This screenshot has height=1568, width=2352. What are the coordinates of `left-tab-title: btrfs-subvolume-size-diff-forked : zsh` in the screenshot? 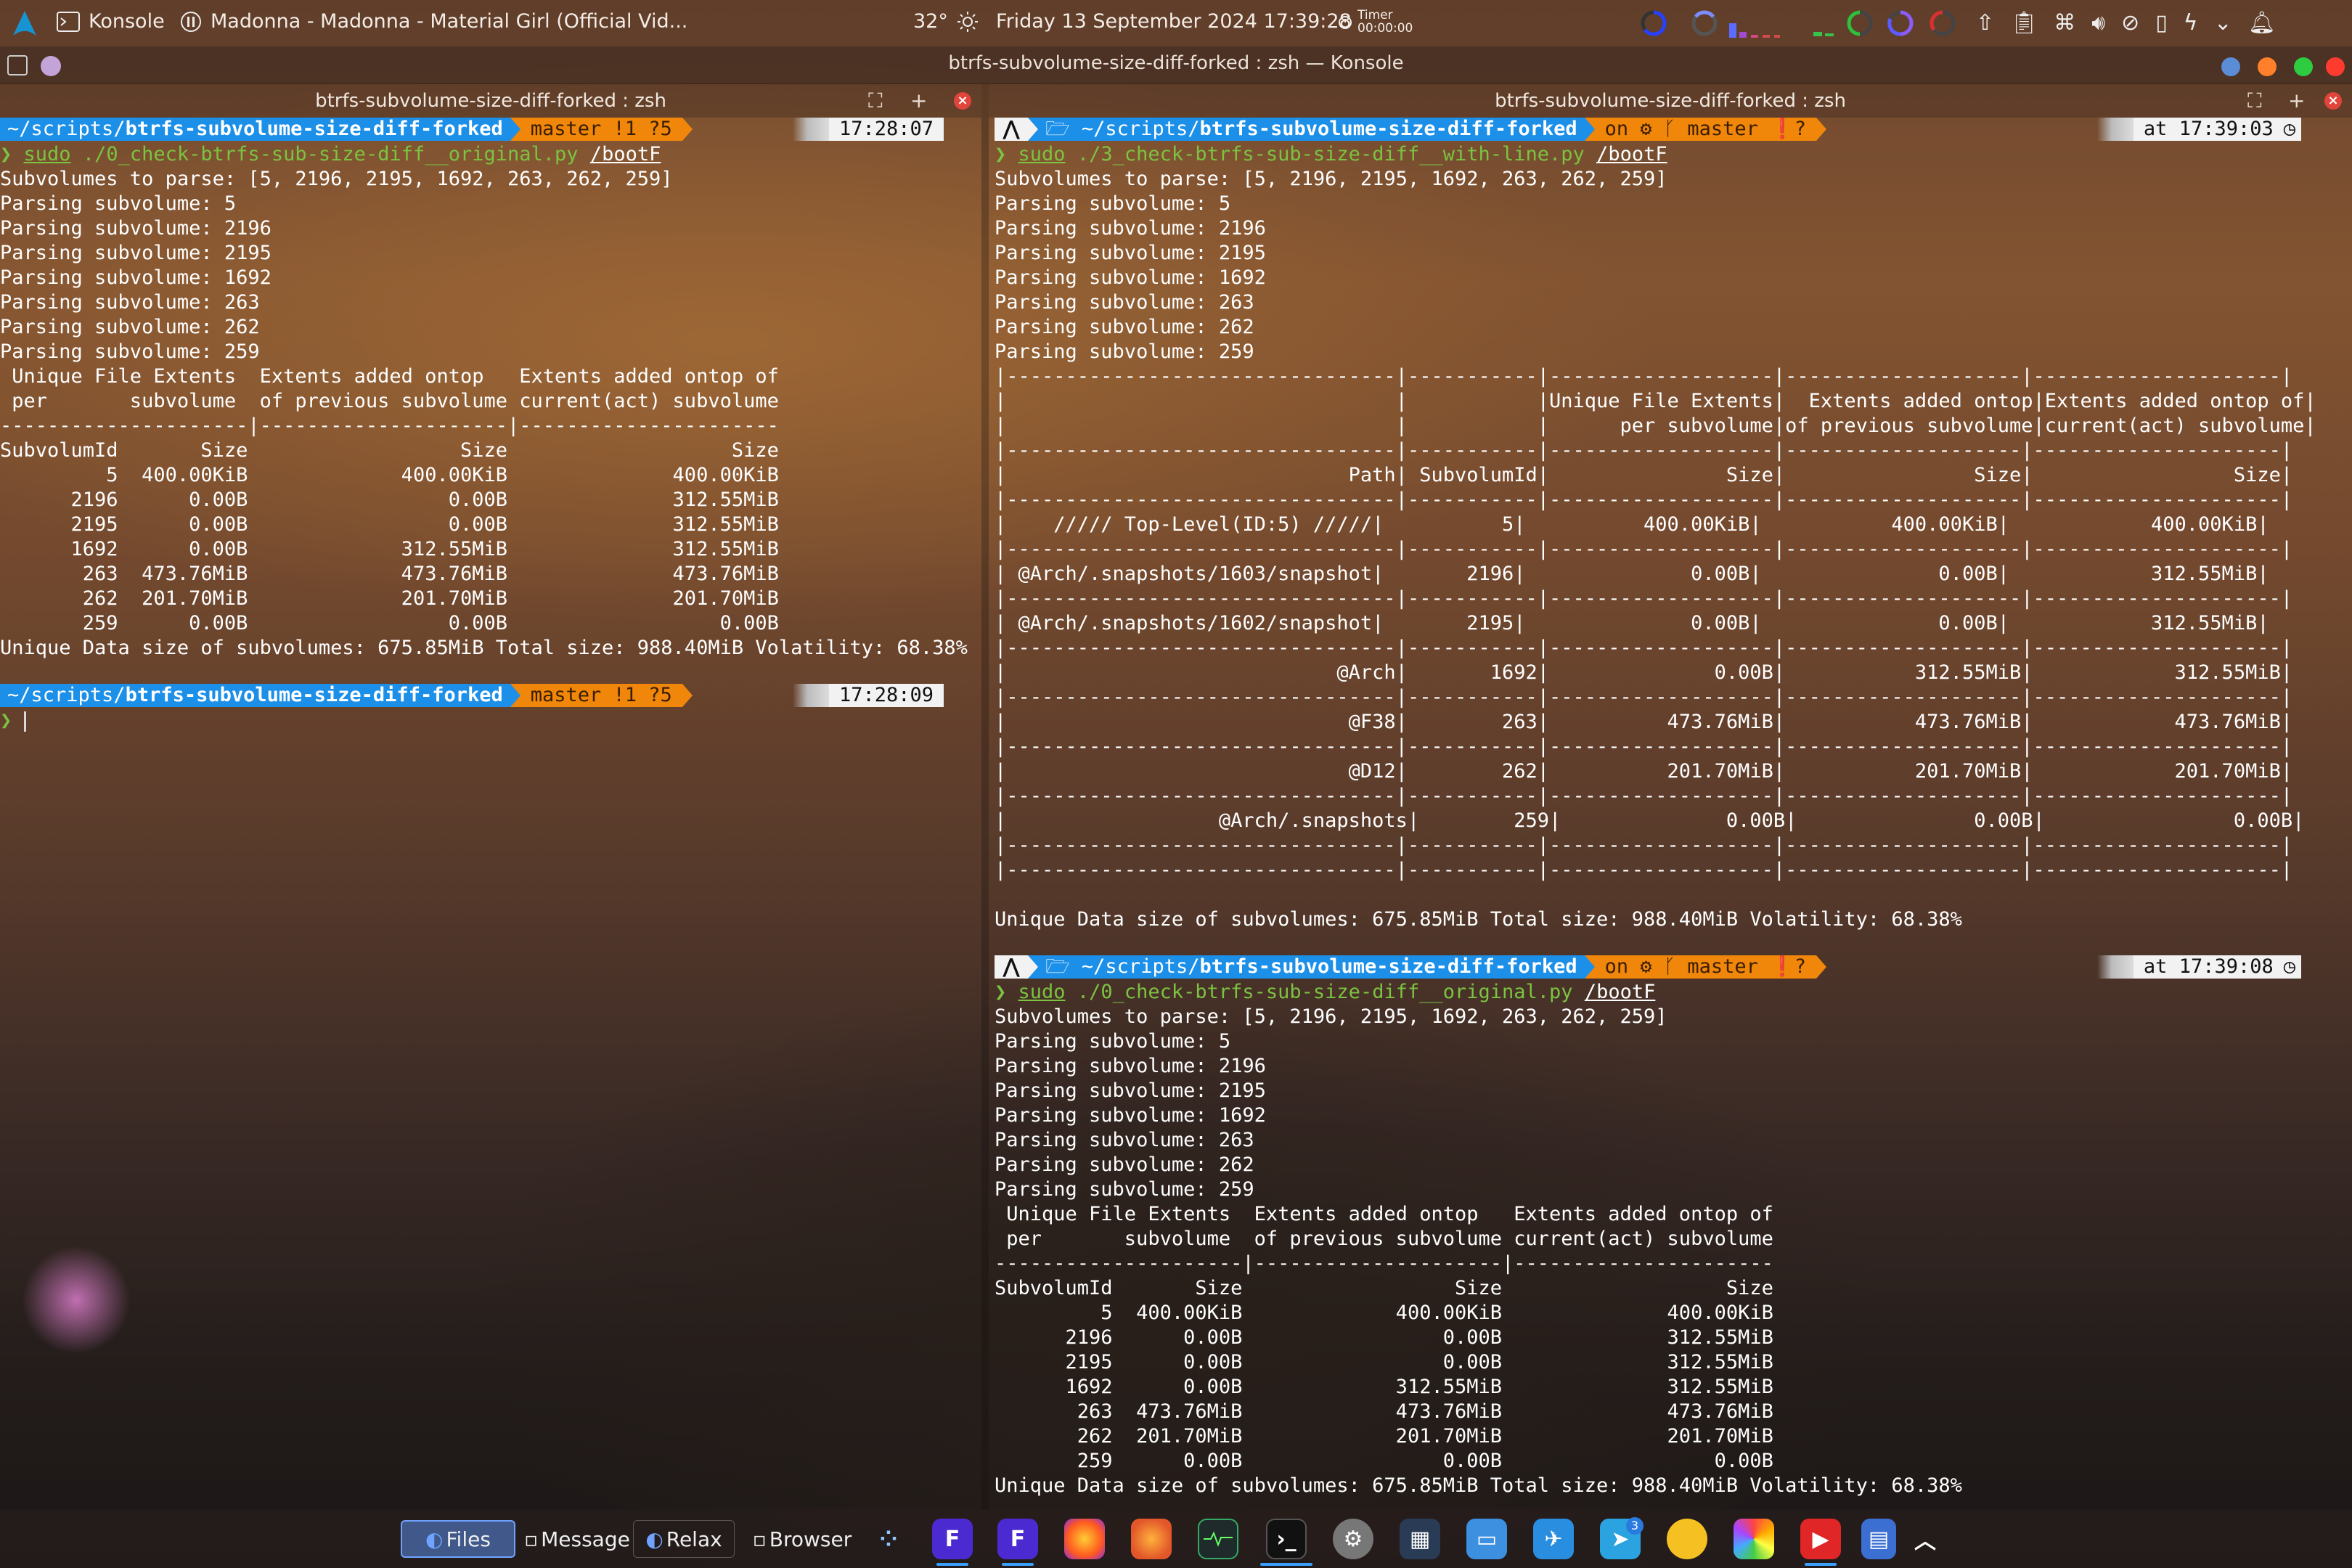 It's located at (491, 101).